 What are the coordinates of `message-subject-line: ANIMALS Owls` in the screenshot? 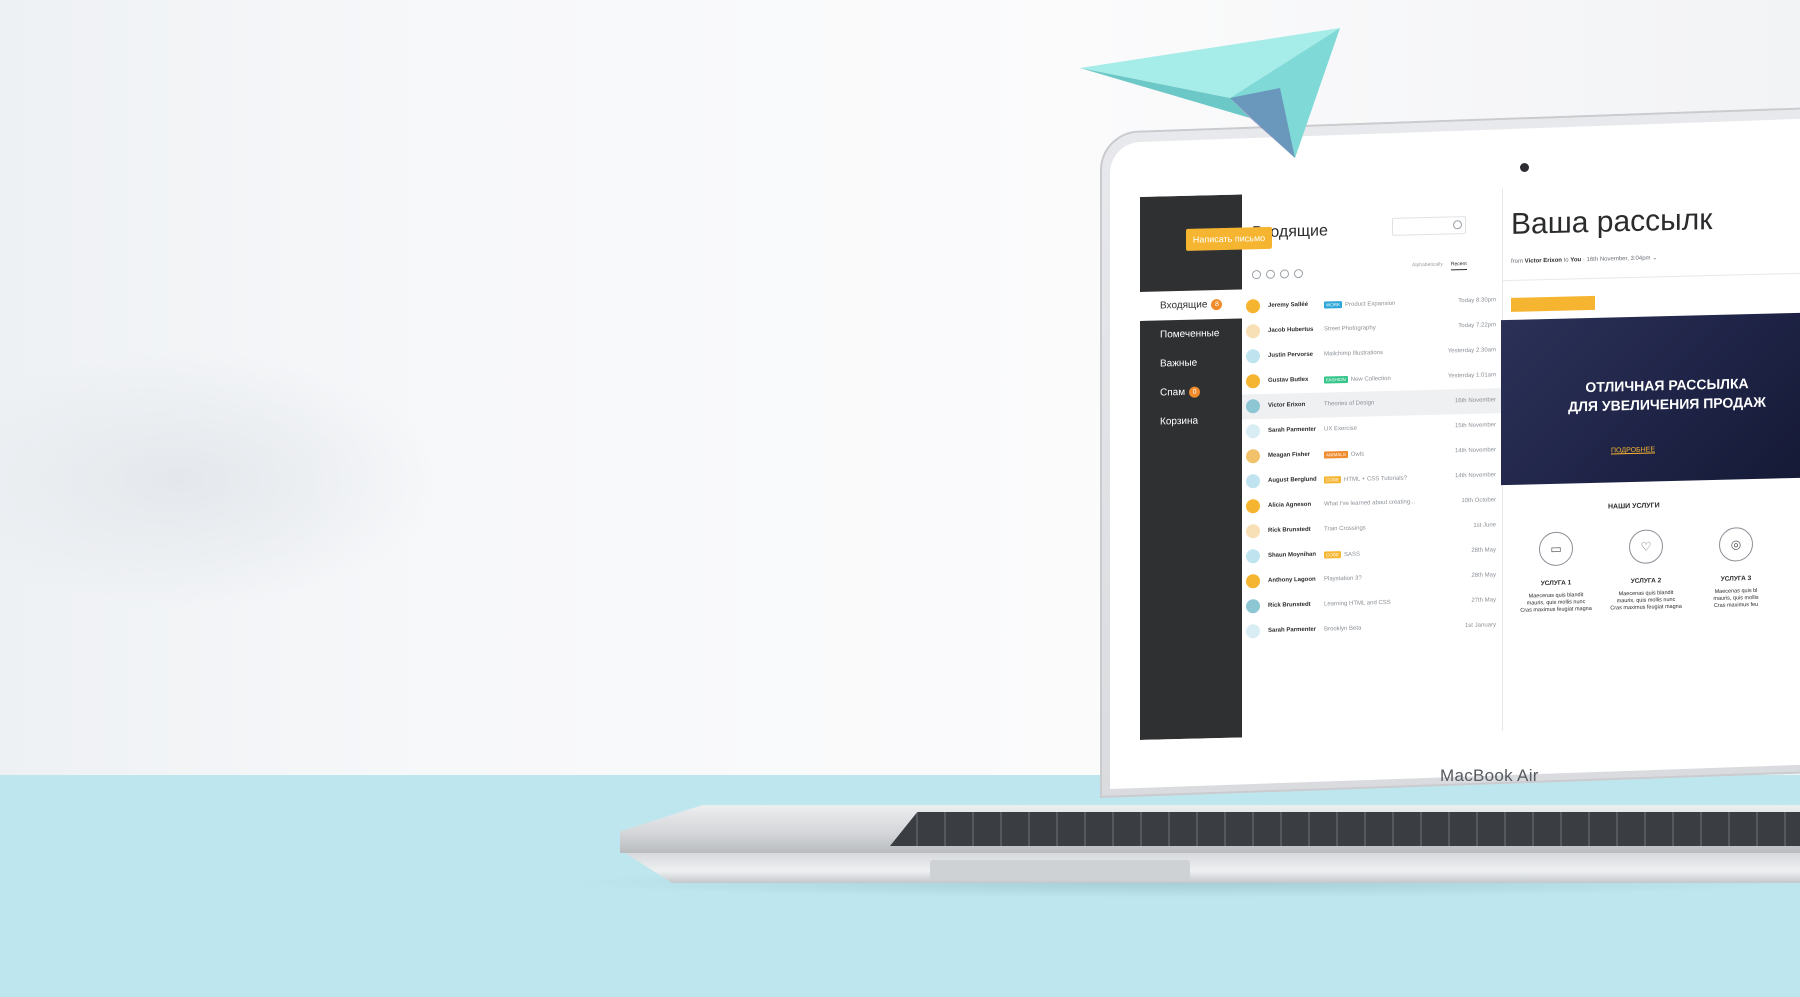 It's located at (1344, 454).